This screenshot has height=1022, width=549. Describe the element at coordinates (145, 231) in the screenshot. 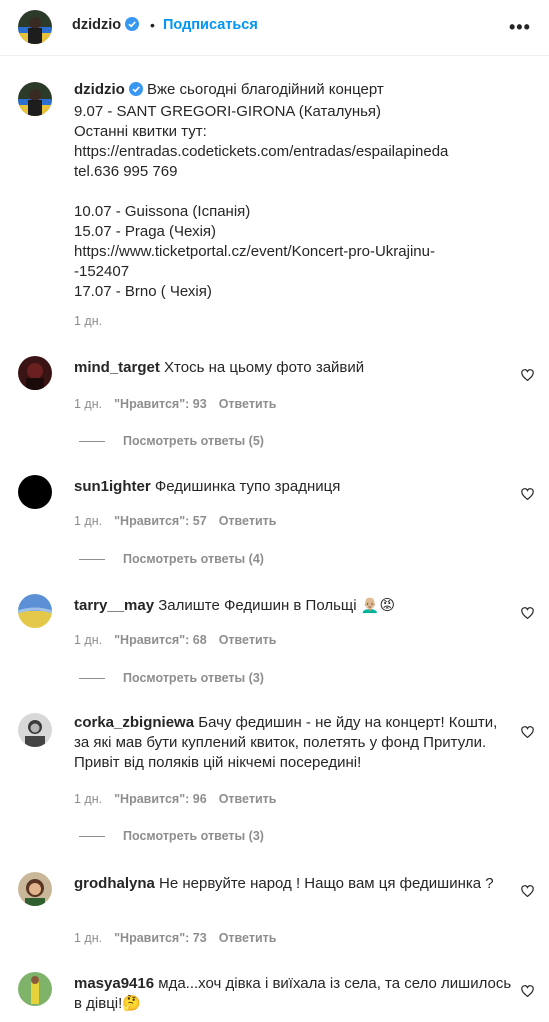

I see `caption-line: 15.07 - Praga (Чехія)` at that location.